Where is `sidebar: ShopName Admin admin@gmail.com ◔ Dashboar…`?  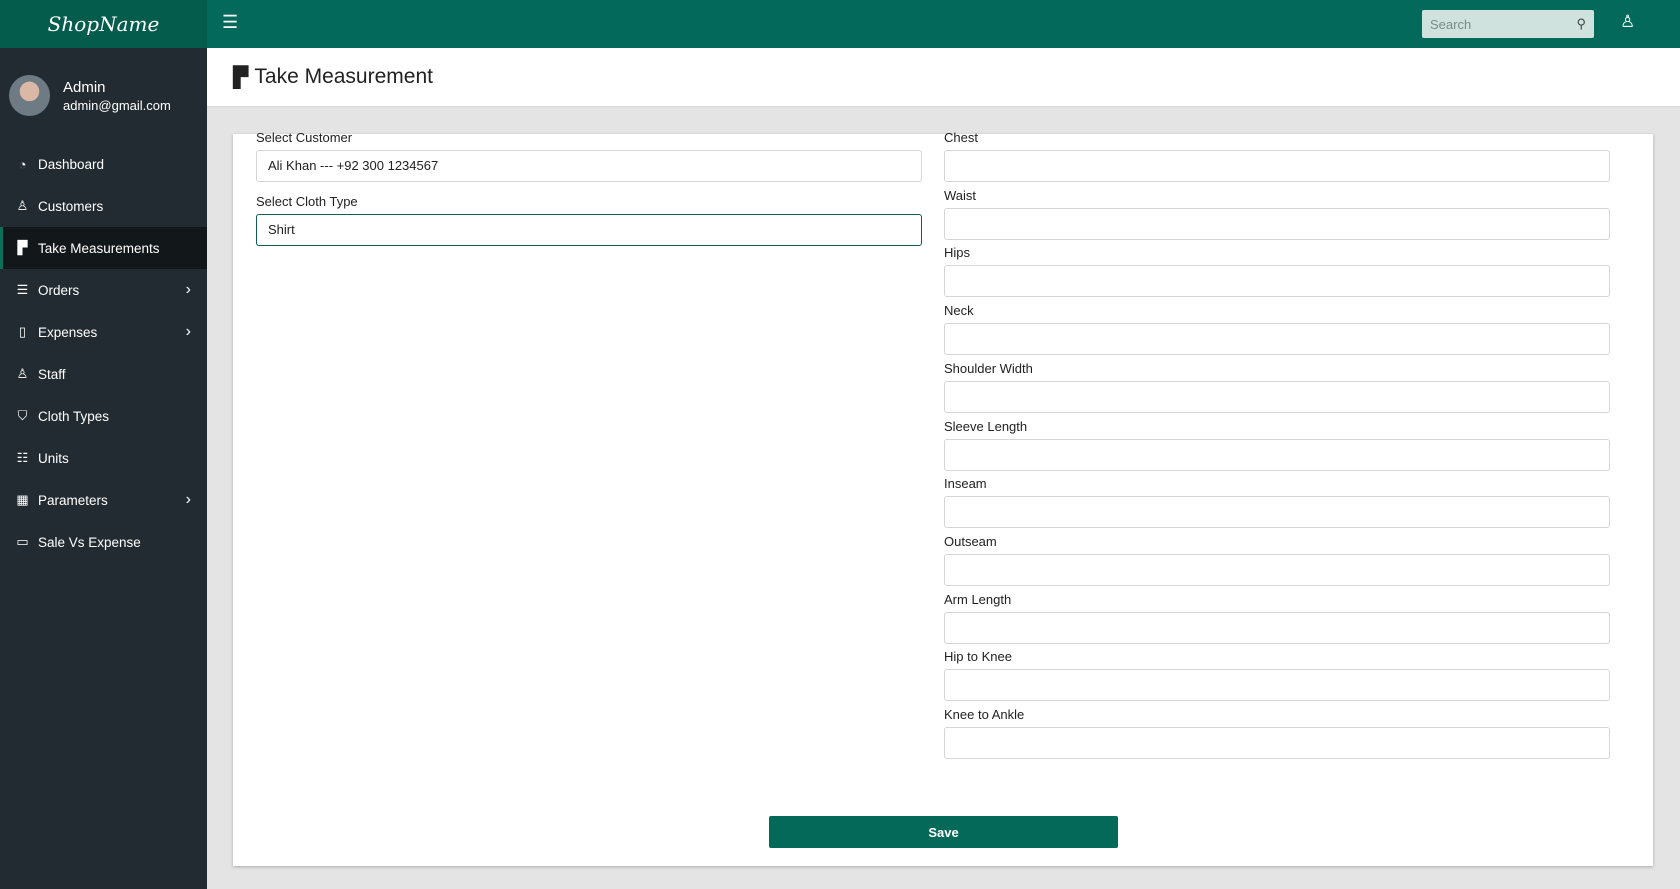 sidebar: ShopName Admin admin@gmail.com ◔ Dashboar… is located at coordinates (103, 444).